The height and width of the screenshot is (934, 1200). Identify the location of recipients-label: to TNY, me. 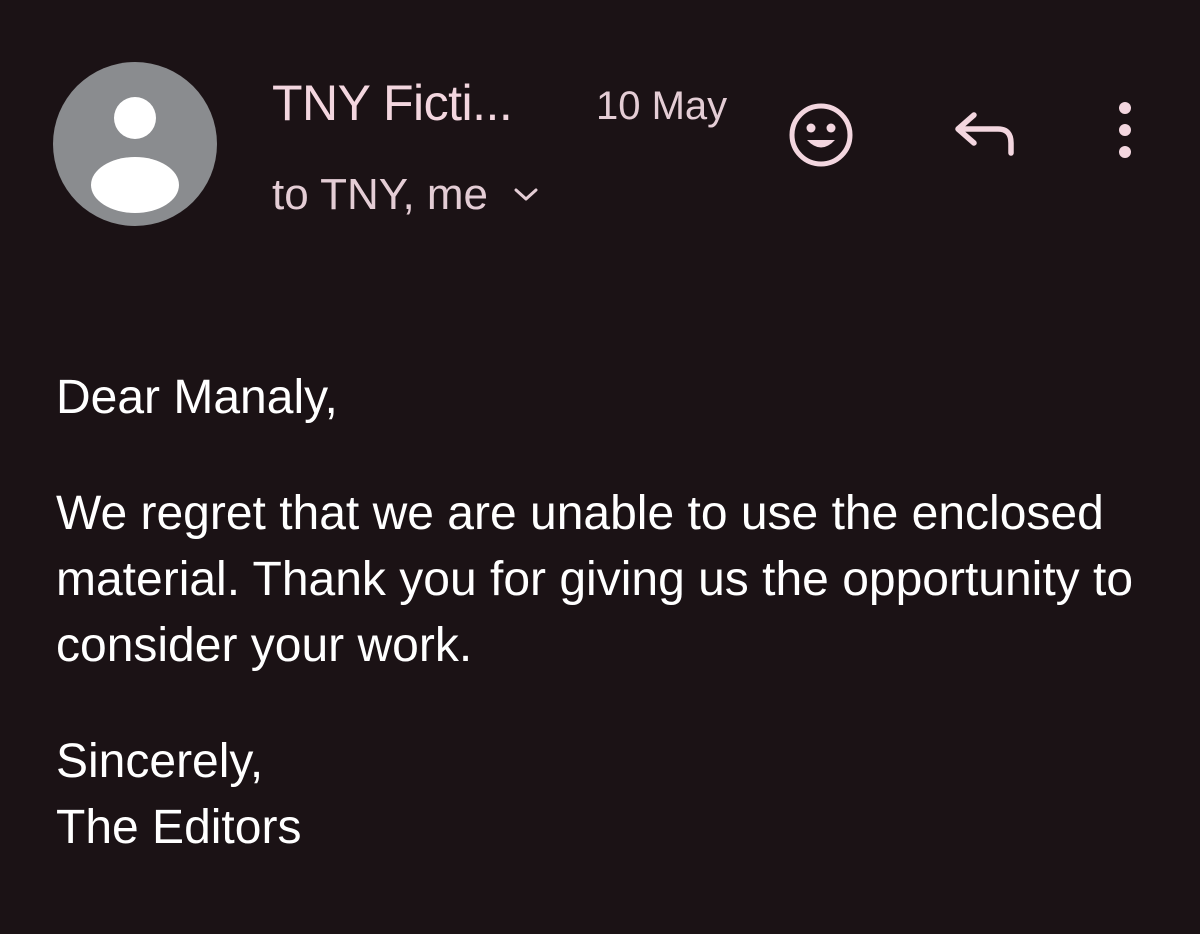
(380, 194).